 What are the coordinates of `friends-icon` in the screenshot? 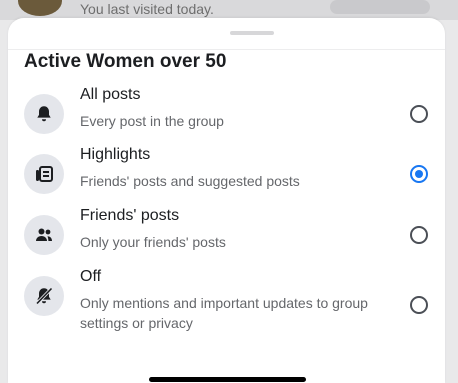 It's located at (44, 235).